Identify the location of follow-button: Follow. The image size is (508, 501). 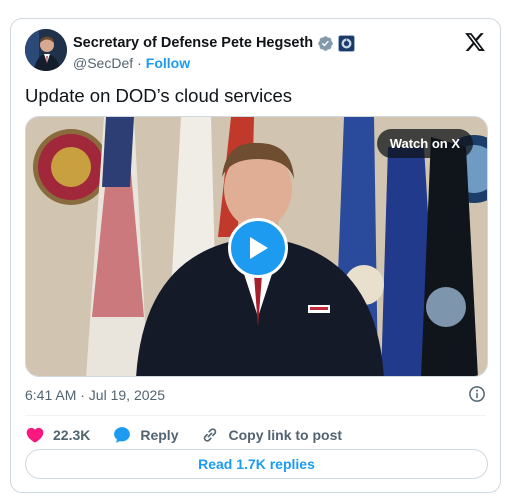
(168, 63).